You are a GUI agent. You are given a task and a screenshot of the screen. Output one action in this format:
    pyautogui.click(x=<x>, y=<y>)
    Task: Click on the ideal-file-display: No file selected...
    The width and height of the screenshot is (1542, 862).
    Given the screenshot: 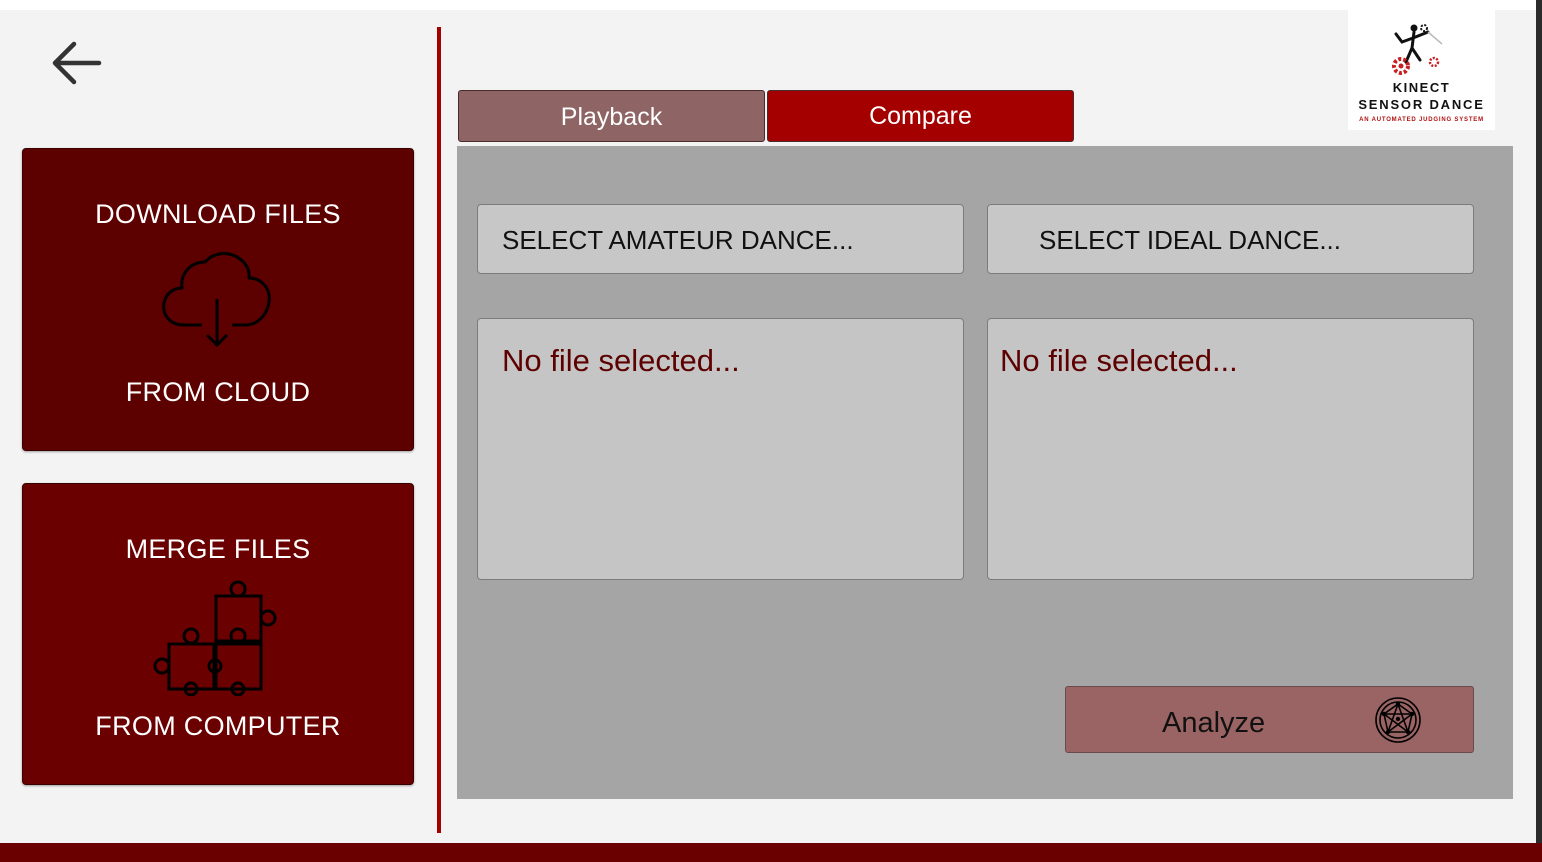 What is the action you would take?
    pyautogui.click(x=1230, y=449)
    